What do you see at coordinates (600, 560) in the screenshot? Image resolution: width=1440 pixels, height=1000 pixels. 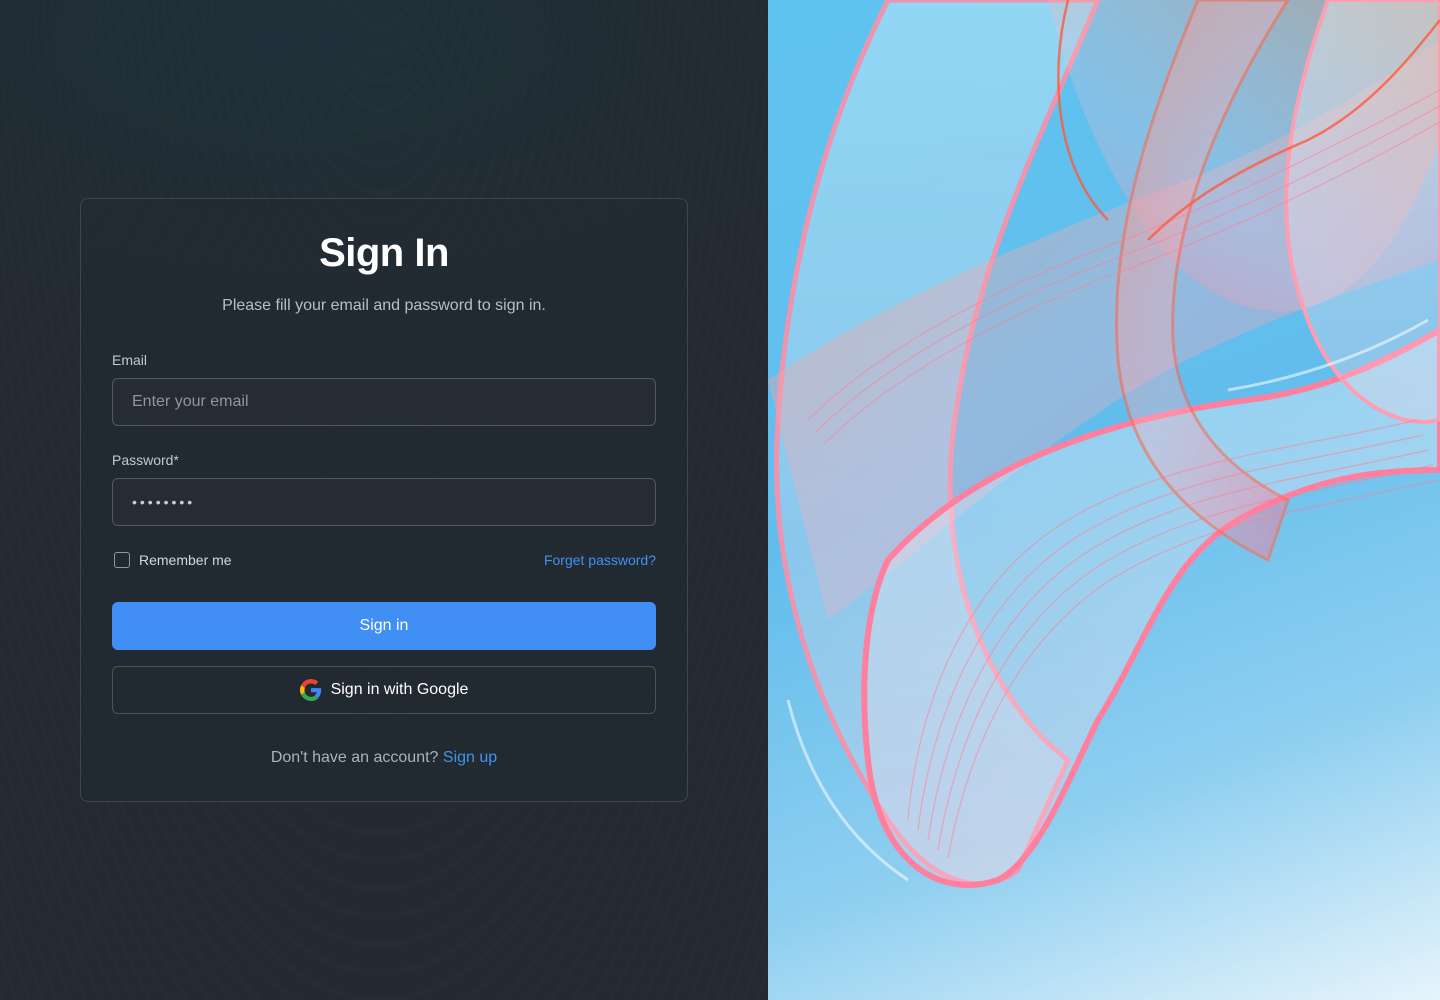 I see `forgot-password-link: Forget password?` at bounding box center [600, 560].